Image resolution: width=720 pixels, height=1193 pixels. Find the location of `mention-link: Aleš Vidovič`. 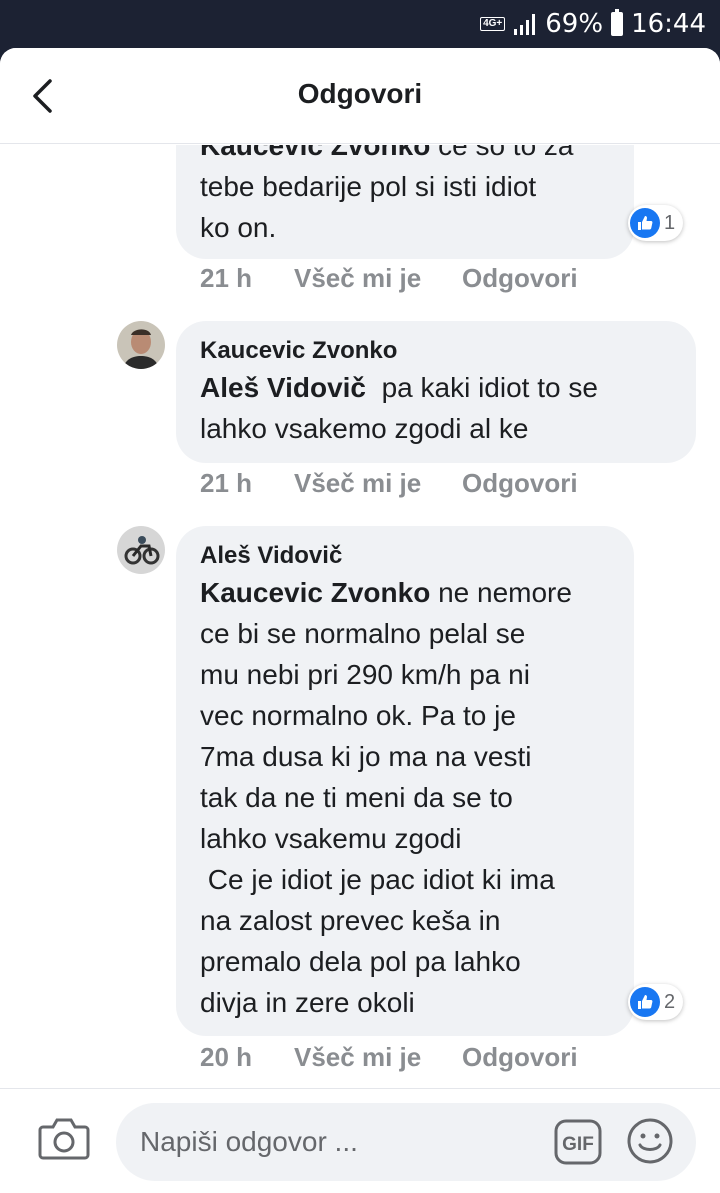

mention-link: Aleš Vidovič is located at coordinates (283, 387).